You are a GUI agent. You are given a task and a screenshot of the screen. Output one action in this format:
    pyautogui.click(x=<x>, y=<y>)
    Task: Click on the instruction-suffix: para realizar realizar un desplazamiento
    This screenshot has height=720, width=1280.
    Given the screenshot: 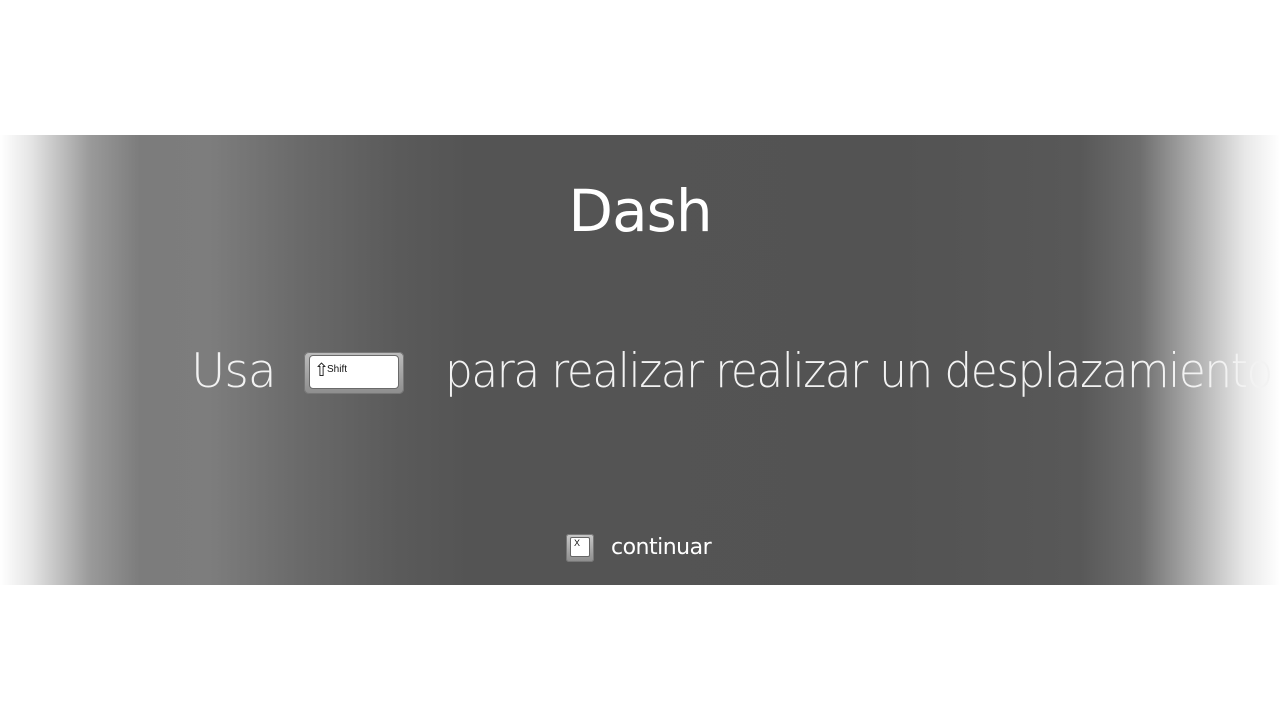 What is the action you would take?
    pyautogui.click(x=859, y=371)
    